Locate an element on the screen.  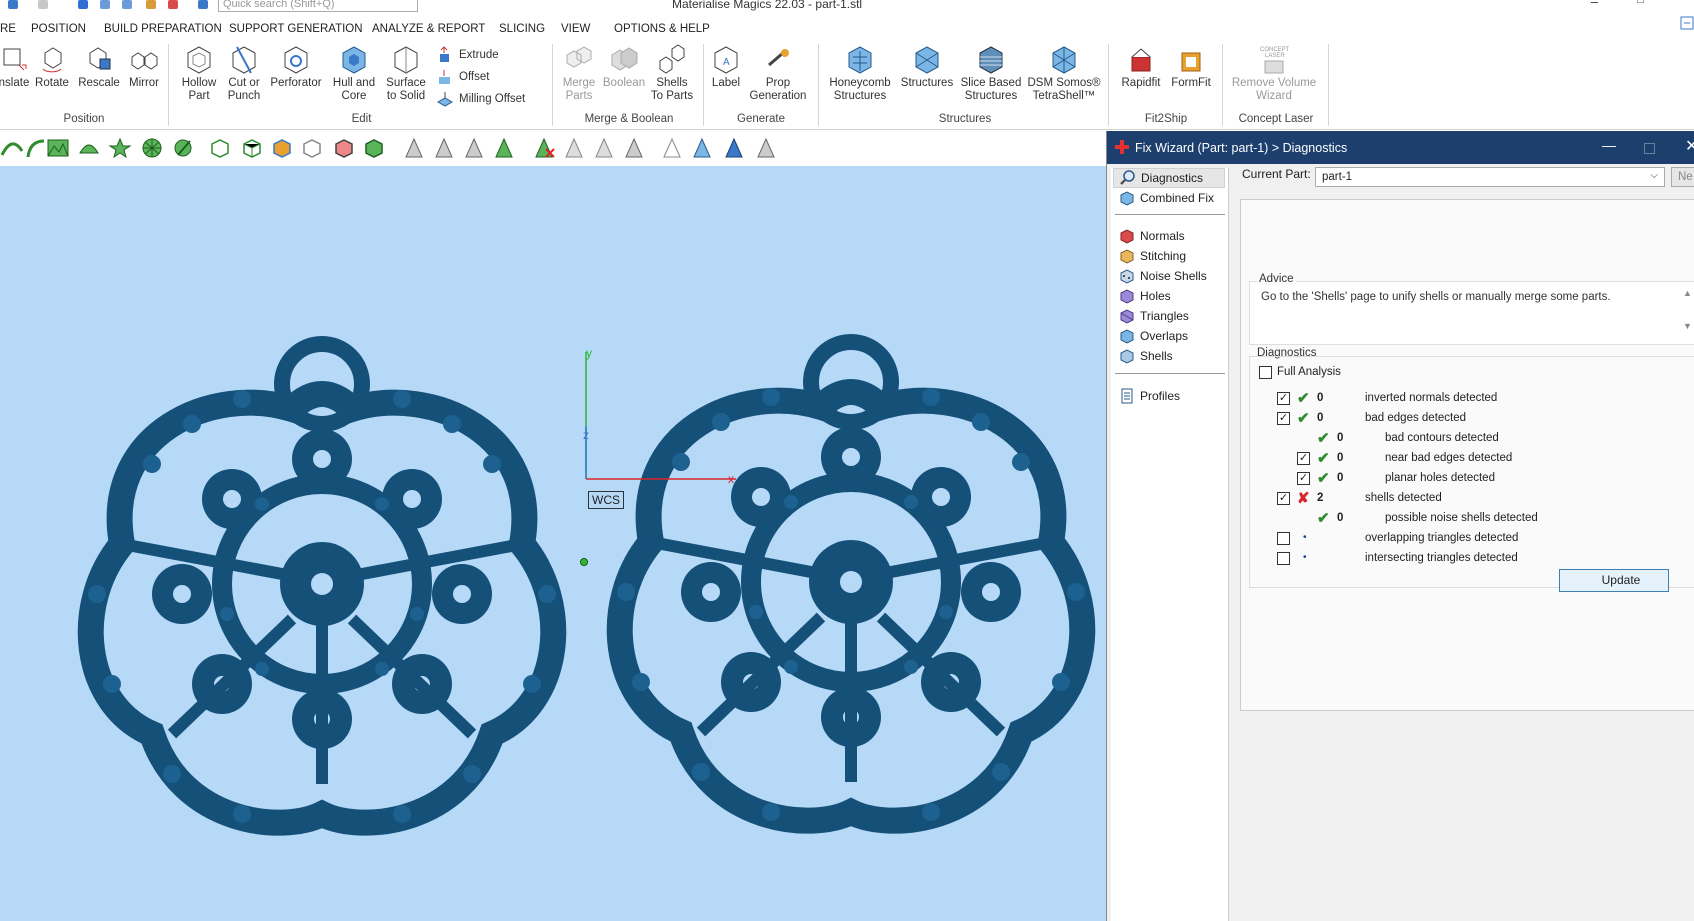
group-label-concept-laser: Concept Laser is located at coordinates (1276, 119).